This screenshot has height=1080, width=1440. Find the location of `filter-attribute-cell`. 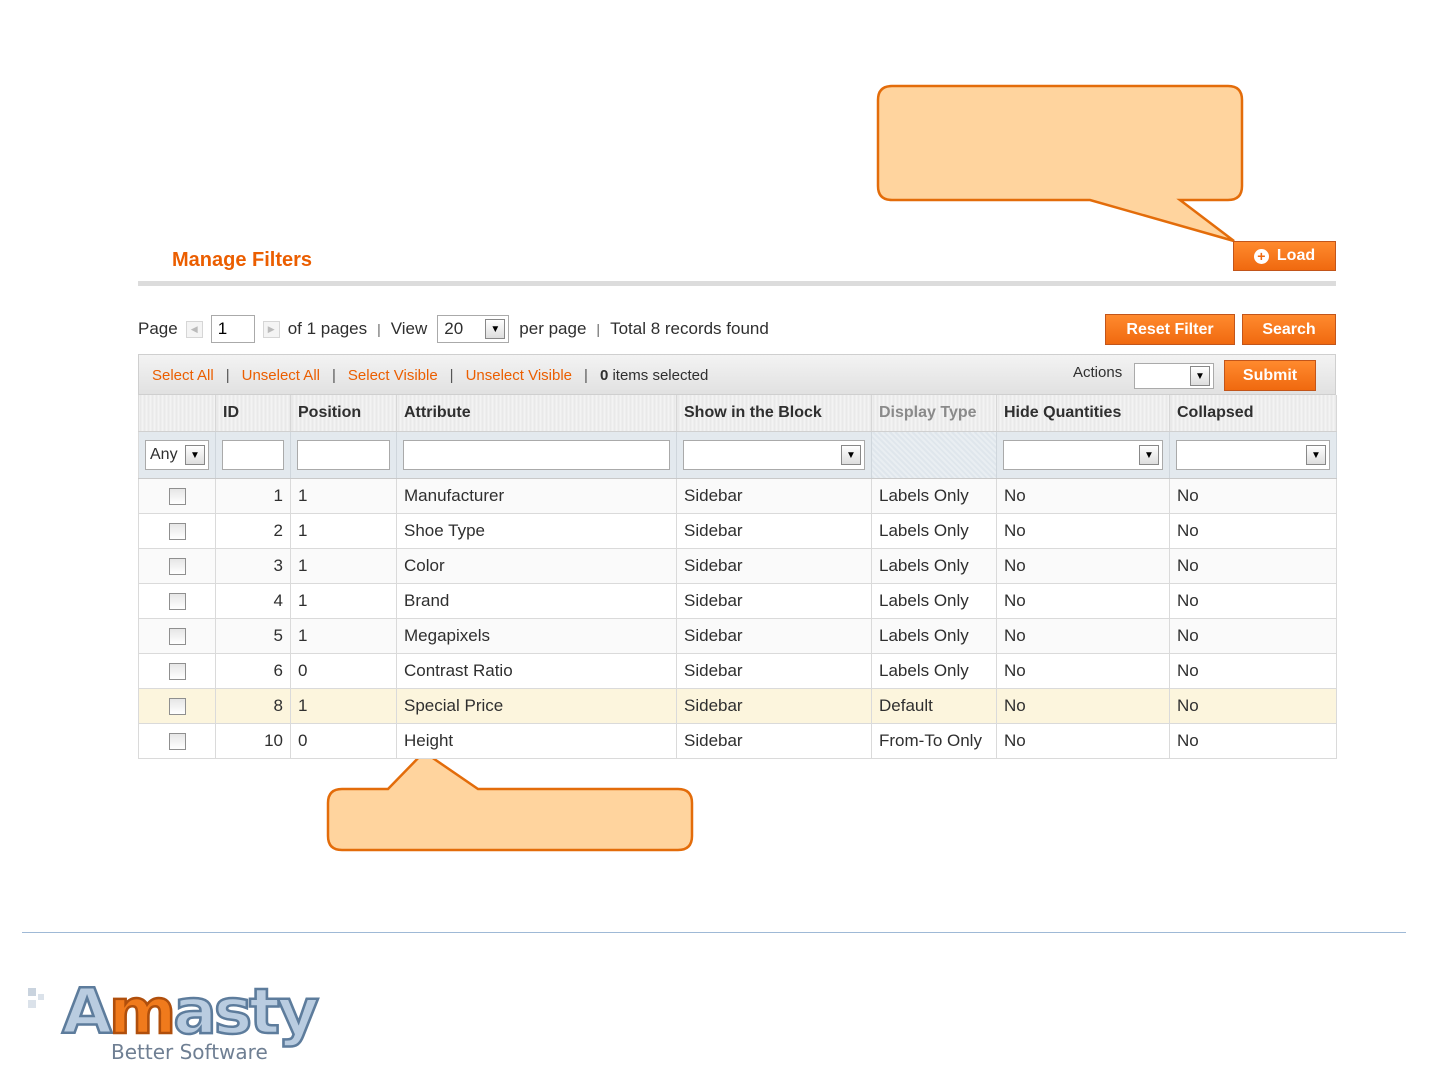

filter-attribute-cell is located at coordinates (536, 455).